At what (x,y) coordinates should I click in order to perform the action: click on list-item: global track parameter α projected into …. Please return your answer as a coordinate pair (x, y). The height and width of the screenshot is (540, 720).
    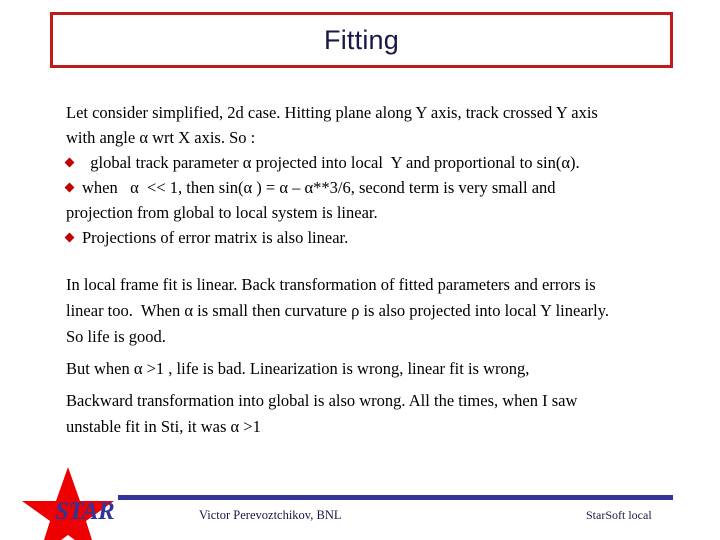
    Looking at the image, I should click on (372, 162).